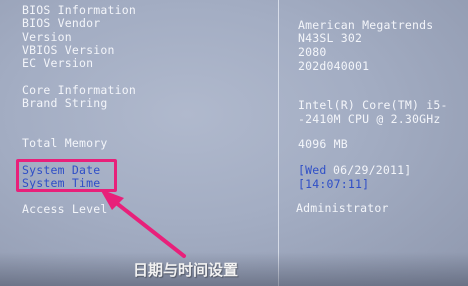  I want to click on annotation-caption: 日期与时间设置, so click(186, 270).